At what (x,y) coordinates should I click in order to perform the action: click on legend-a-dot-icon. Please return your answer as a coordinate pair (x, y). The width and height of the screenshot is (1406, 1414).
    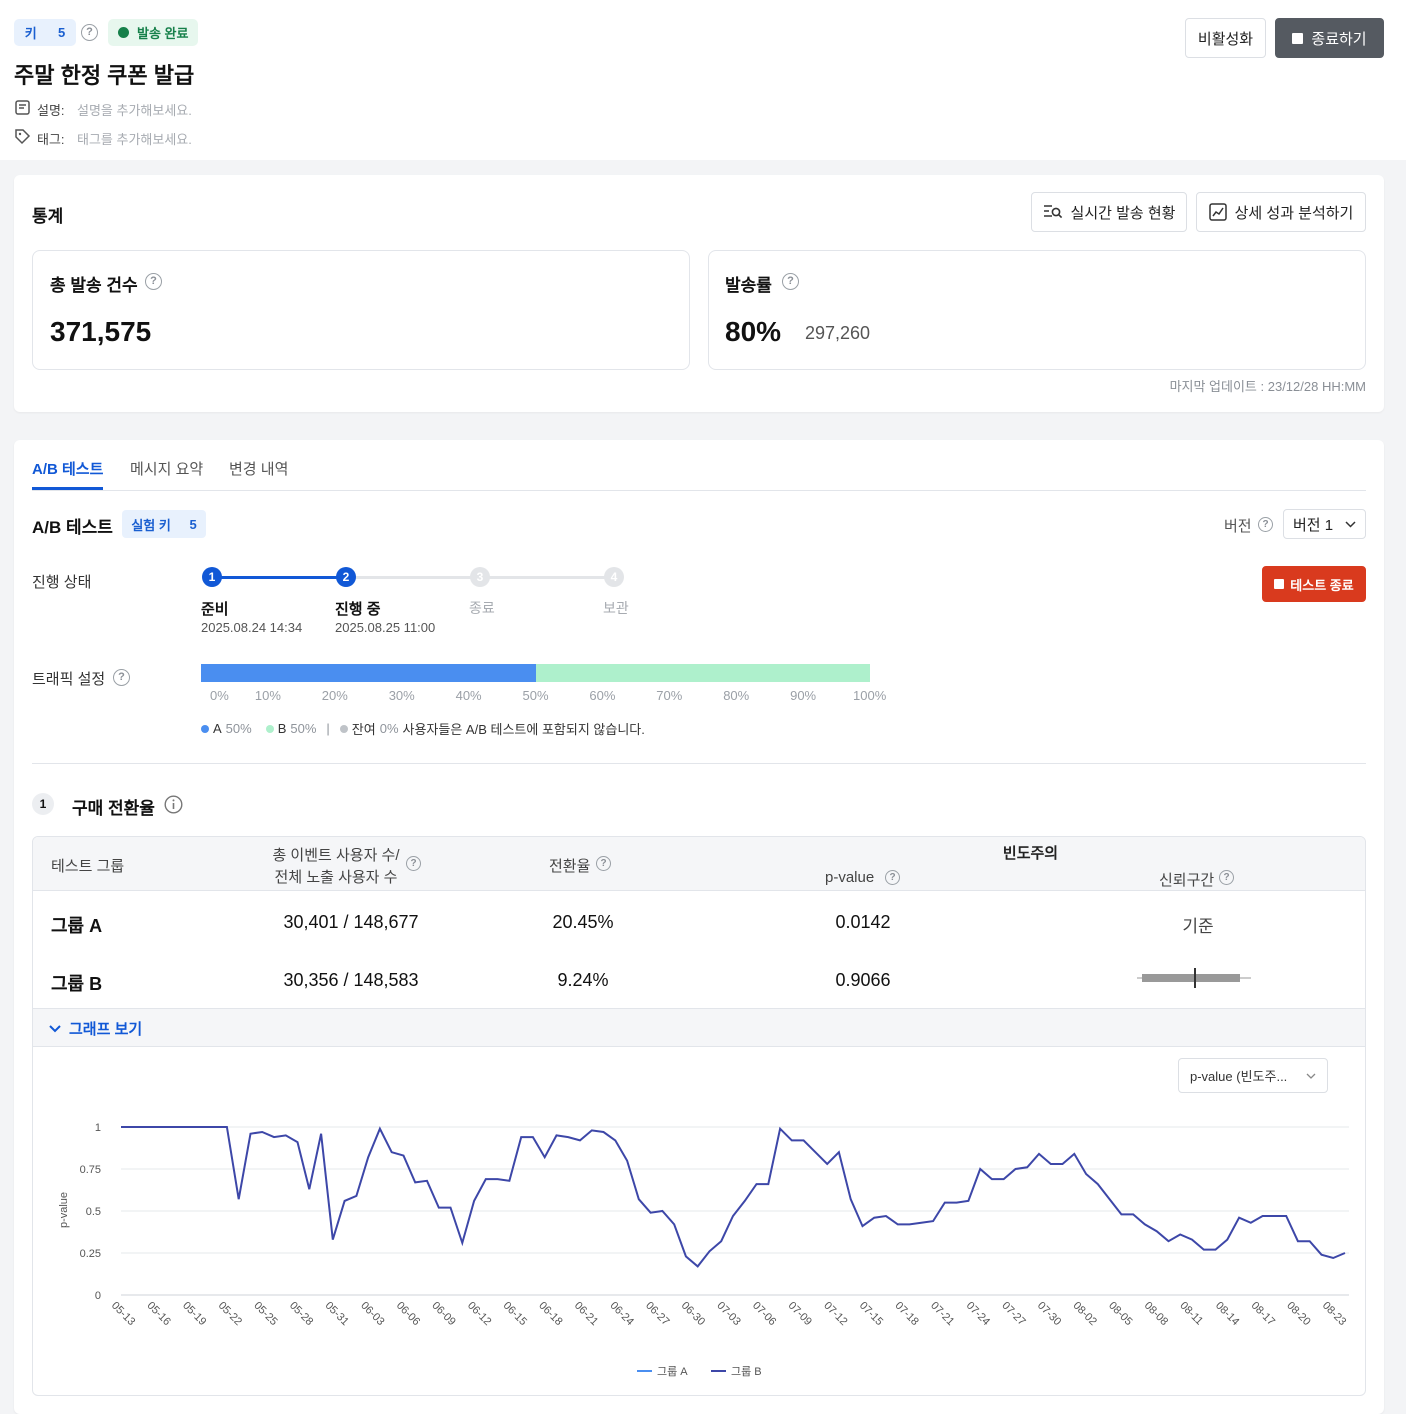
    Looking at the image, I should click on (205, 728).